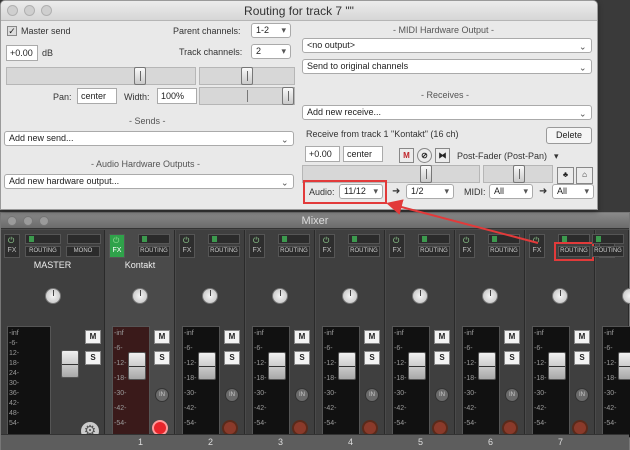 The image size is (630, 450). What do you see at coordinates (350, 442) in the screenshot?
I see `track-number: 4` at bounding box center [350, 442].